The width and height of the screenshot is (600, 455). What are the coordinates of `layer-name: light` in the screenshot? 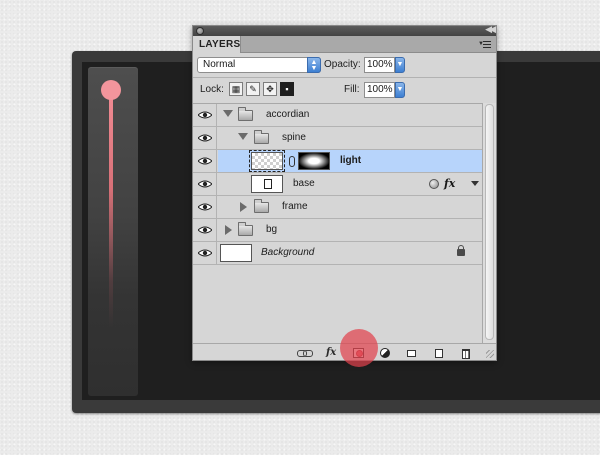 It's located at (351, 160).